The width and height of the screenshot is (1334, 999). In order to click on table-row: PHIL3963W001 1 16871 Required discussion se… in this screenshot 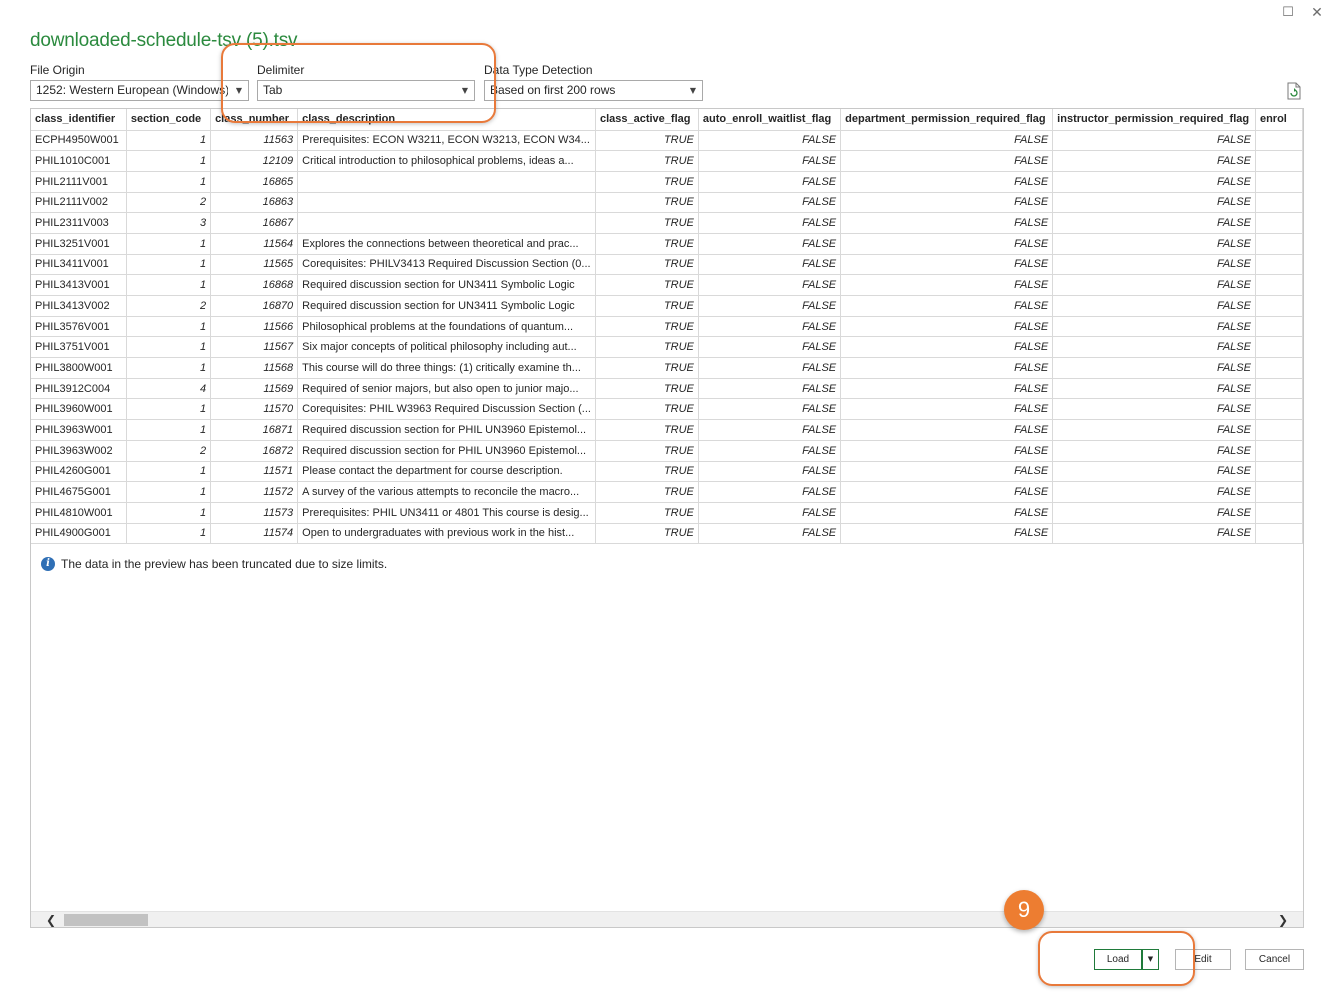, I will do `click(667, 430)`.